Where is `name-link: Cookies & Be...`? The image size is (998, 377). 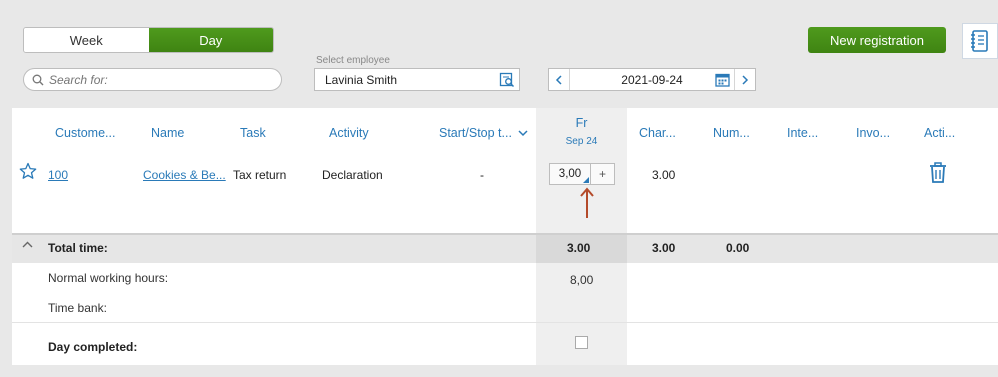 name-link: Cookies & Be... is located at coordinates (184, 175).